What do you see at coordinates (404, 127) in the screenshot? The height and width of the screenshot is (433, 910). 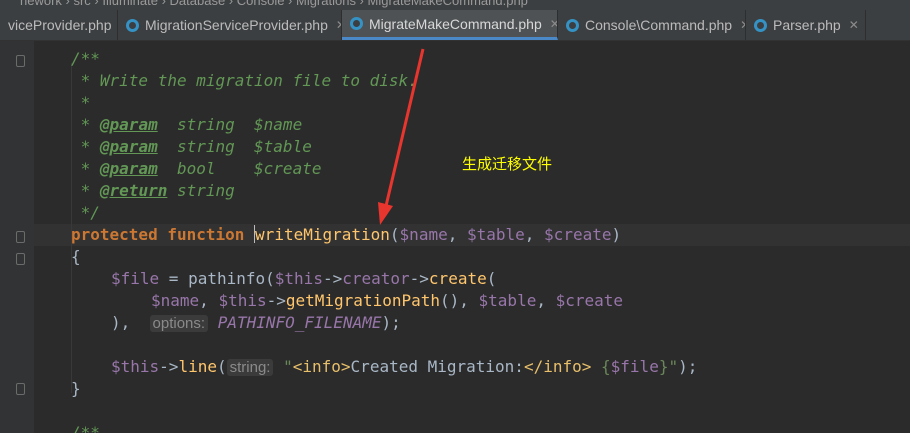 I see `arrow-shaft` at bounding box center [404, 127].